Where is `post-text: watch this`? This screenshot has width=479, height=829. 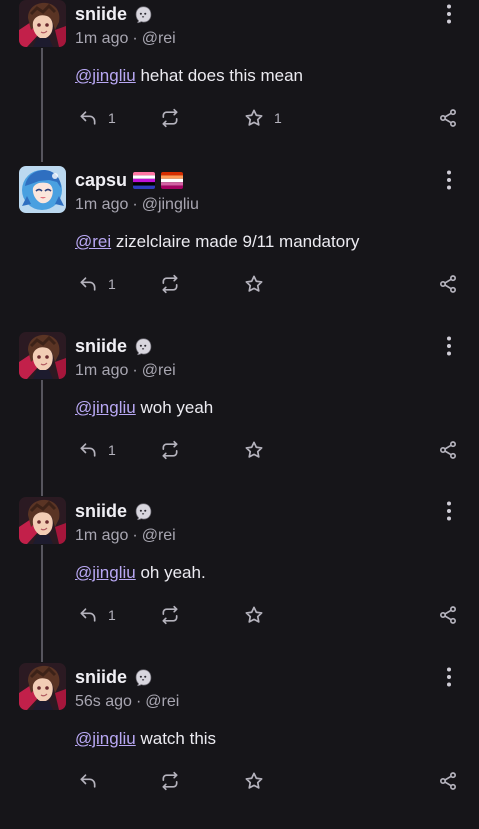 post-text: watch this is located at coordinates (176, 738).